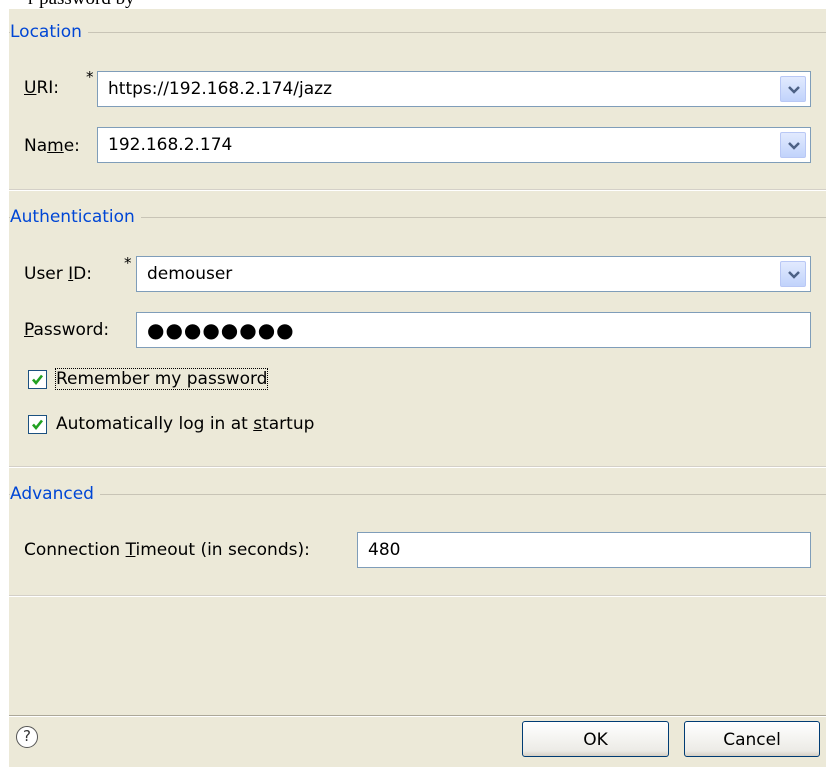  I want to click on password-field: ●●●●●●●●, so click(473, 330).